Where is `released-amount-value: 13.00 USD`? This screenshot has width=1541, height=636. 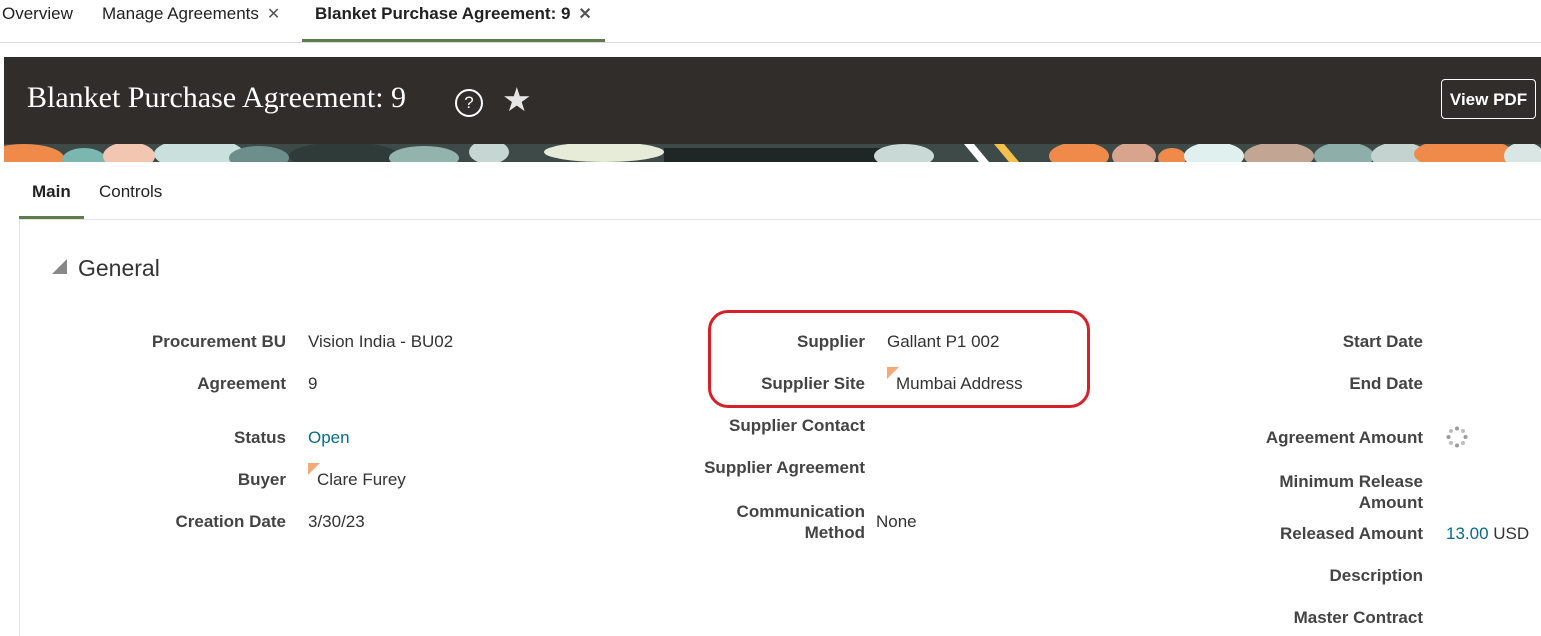 released-amount-value: 13.00 USD is located at coordinates (1487, 533).